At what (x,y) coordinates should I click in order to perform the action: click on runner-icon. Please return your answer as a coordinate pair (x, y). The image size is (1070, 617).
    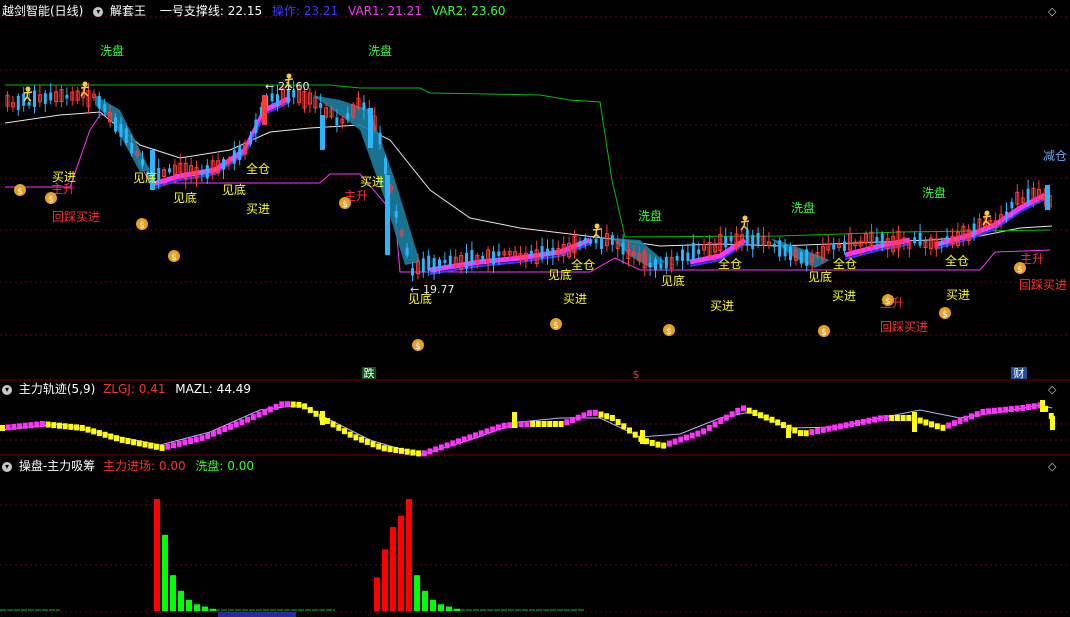
    Looking at the image, I should click on (597, 226).